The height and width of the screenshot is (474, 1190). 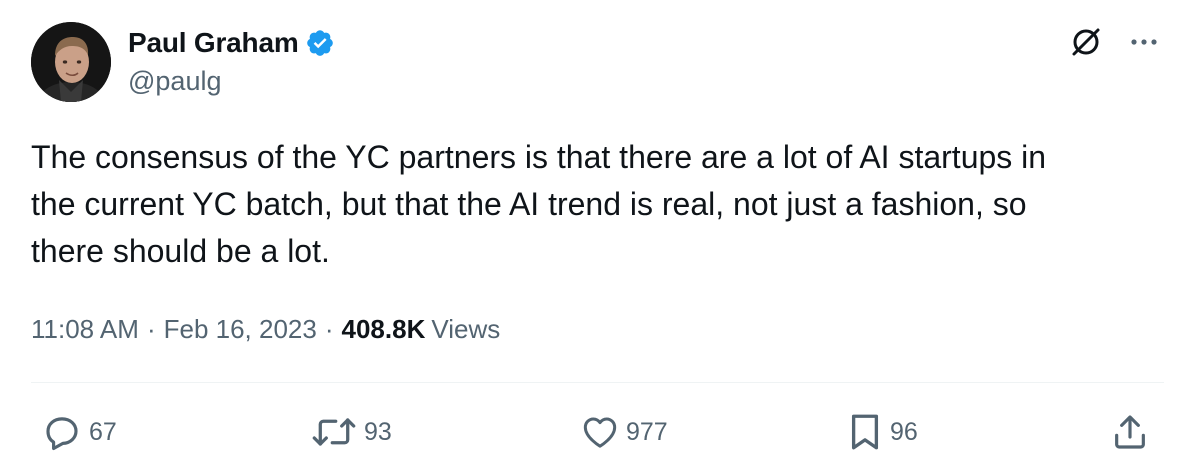 I want to click on verified-badge-icon, so click(x=320, y=43).